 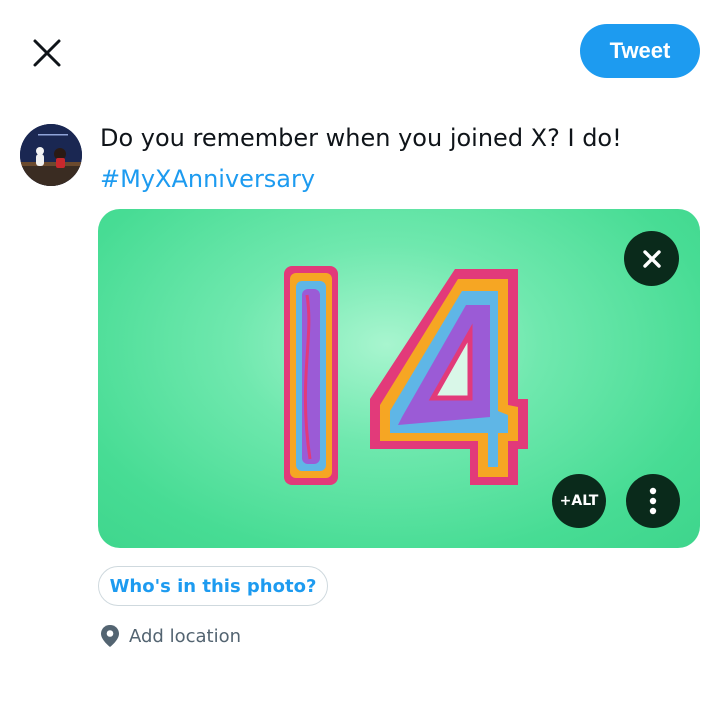 What do you see at coordinates (361, 138) in the screenshot?
I see `tweet-body: Do you remember when you joined X? I do!` at bounding box center [361, 138].